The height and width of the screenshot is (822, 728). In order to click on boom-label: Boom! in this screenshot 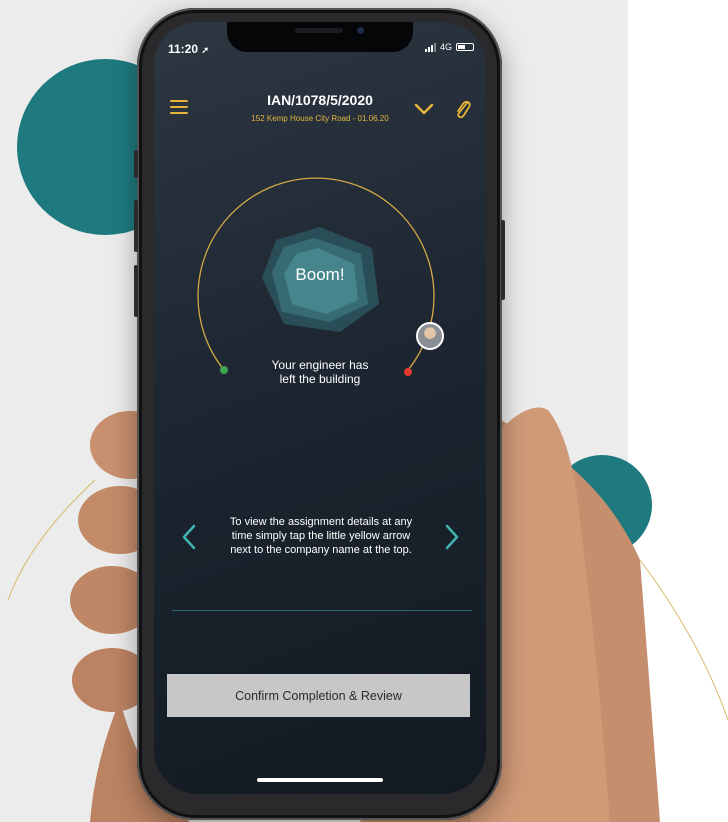, I will do `click(320, 274)`.